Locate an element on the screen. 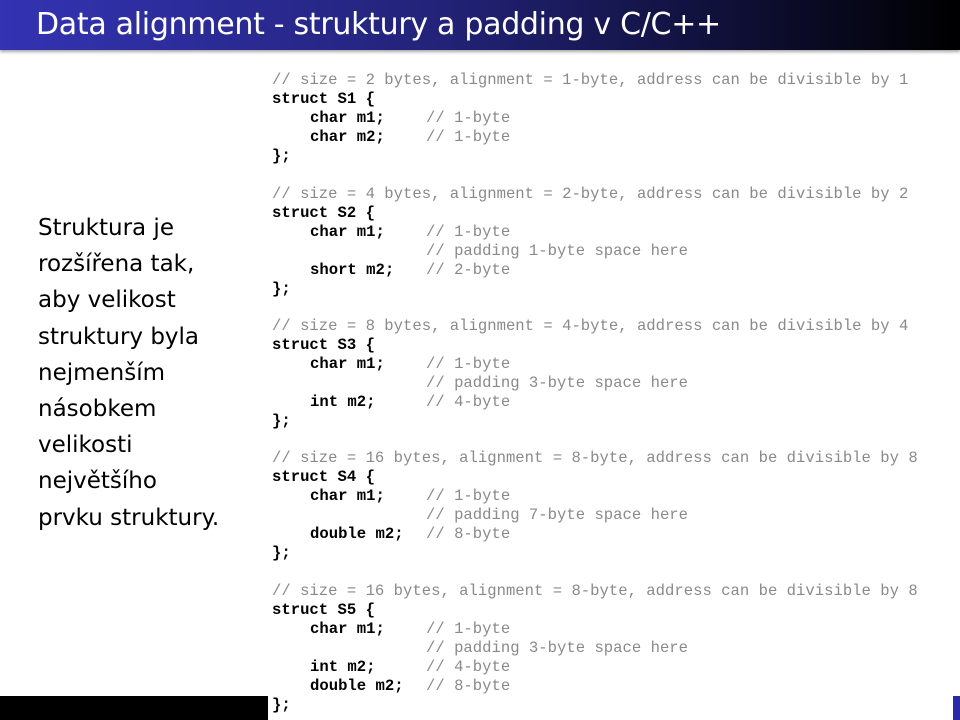 This screenshot has height=720, width=960. member-declaration: short m2; is located at coordinates (352, 270).